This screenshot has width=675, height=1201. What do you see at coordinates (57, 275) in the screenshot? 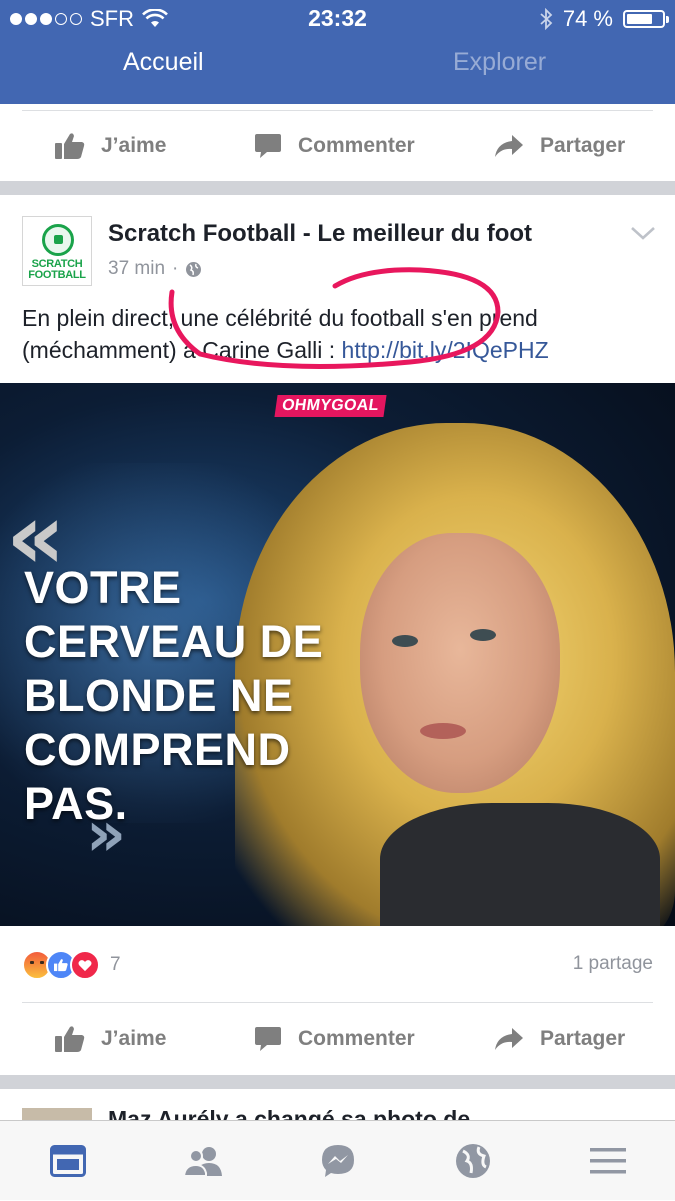
I see `avatar-logo-text-2: FOOTBALL` at bounding box center [57, 275].